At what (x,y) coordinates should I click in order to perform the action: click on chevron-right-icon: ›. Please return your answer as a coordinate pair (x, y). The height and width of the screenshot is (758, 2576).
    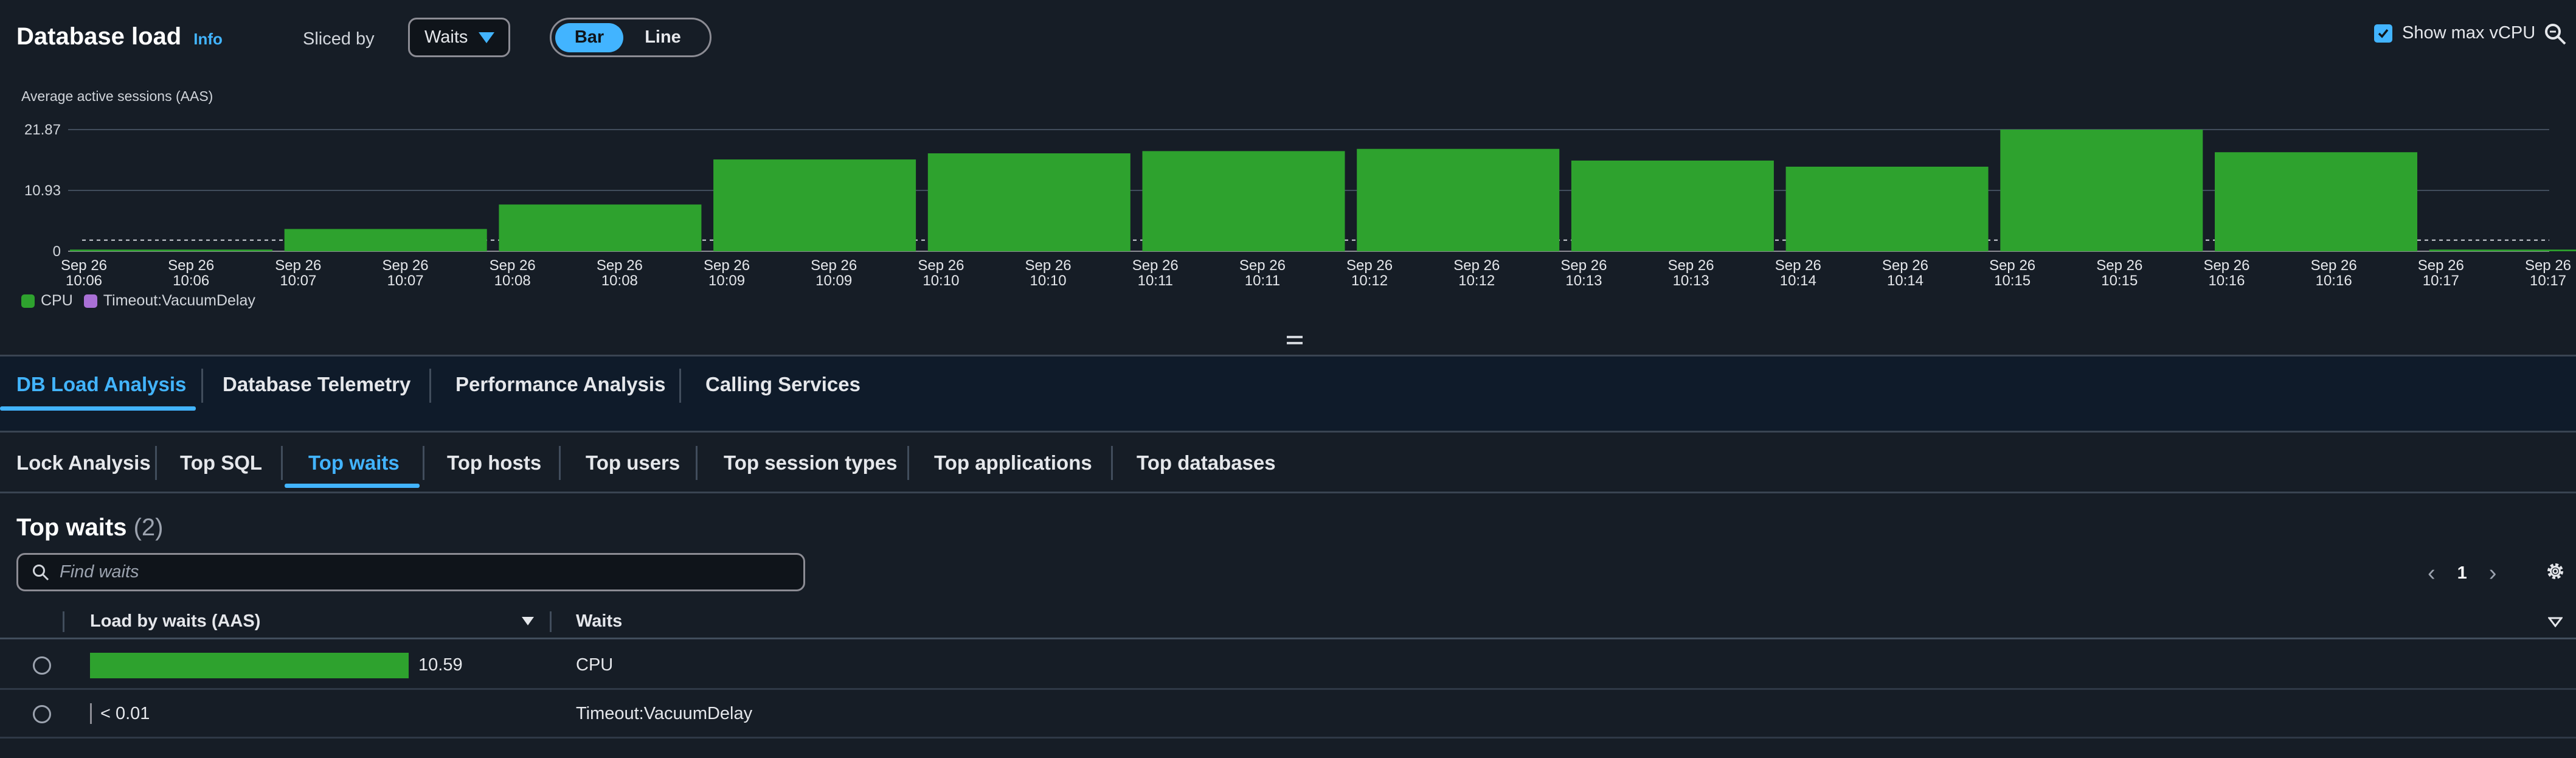
    Looking at the image, I should click on (2493, 573).